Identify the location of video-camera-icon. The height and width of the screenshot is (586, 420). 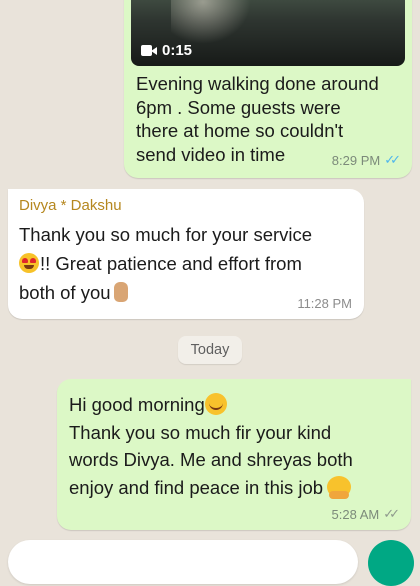
(149, 50).